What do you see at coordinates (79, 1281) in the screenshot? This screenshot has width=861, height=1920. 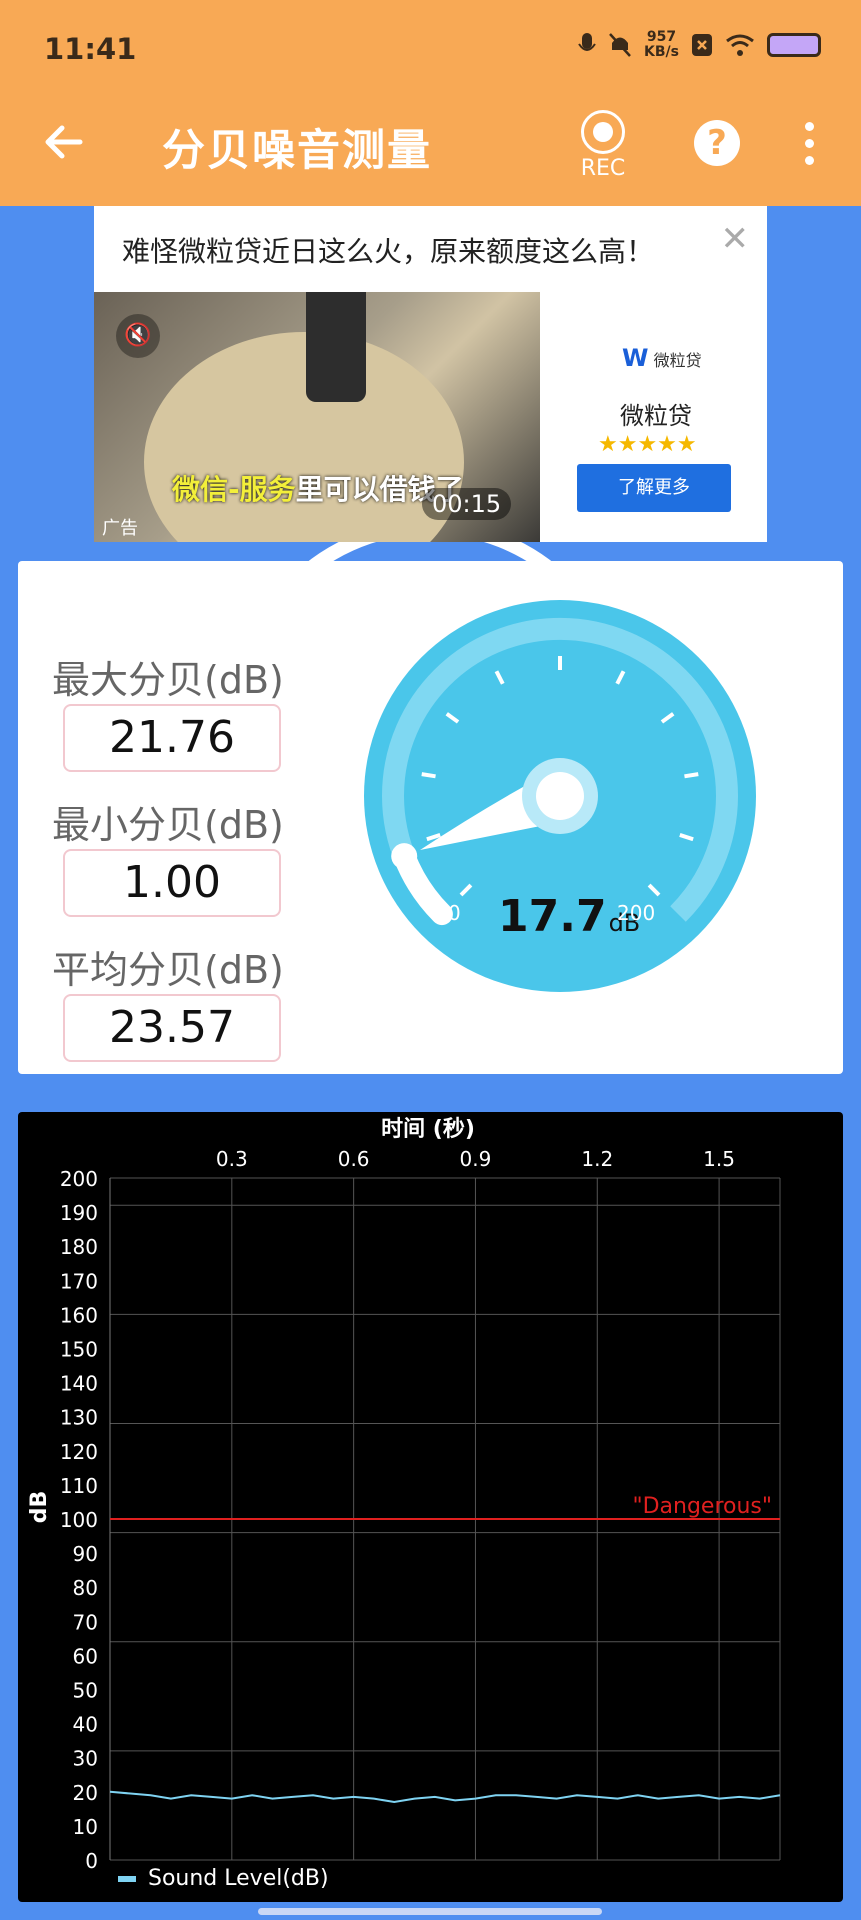 I see `y-tick-label: 170` at bounding box center [79, 1281].